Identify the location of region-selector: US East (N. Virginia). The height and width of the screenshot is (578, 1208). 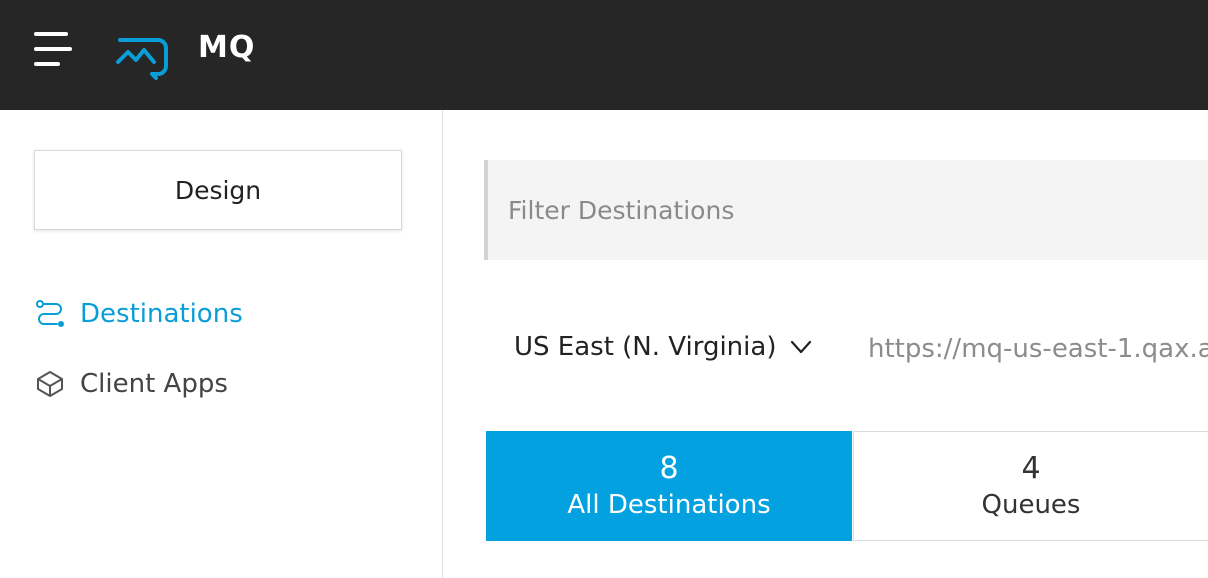
(663, 347).